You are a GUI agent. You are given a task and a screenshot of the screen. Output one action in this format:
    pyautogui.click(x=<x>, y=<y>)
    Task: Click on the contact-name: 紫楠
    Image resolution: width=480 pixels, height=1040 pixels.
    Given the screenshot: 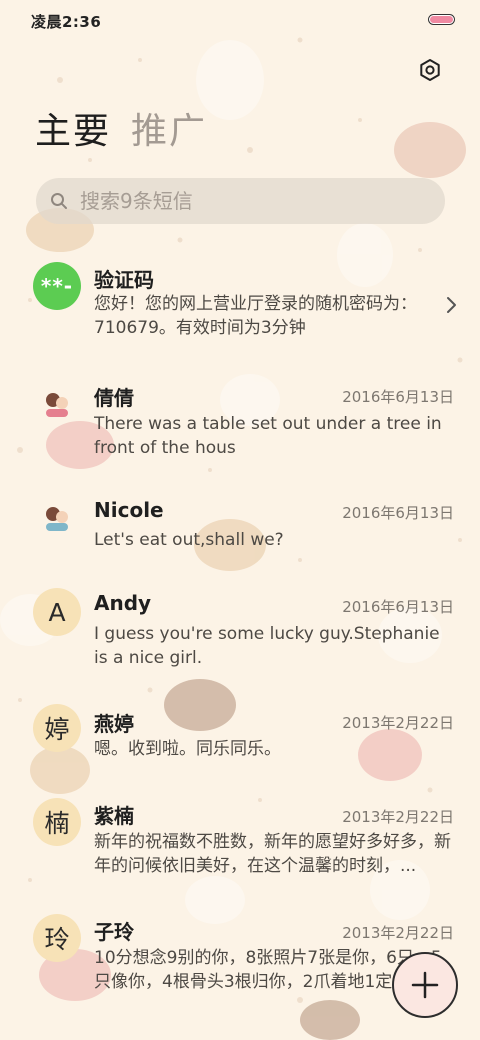 What is the action you would take?
    pyautogui.click(x=114, y=816)
    